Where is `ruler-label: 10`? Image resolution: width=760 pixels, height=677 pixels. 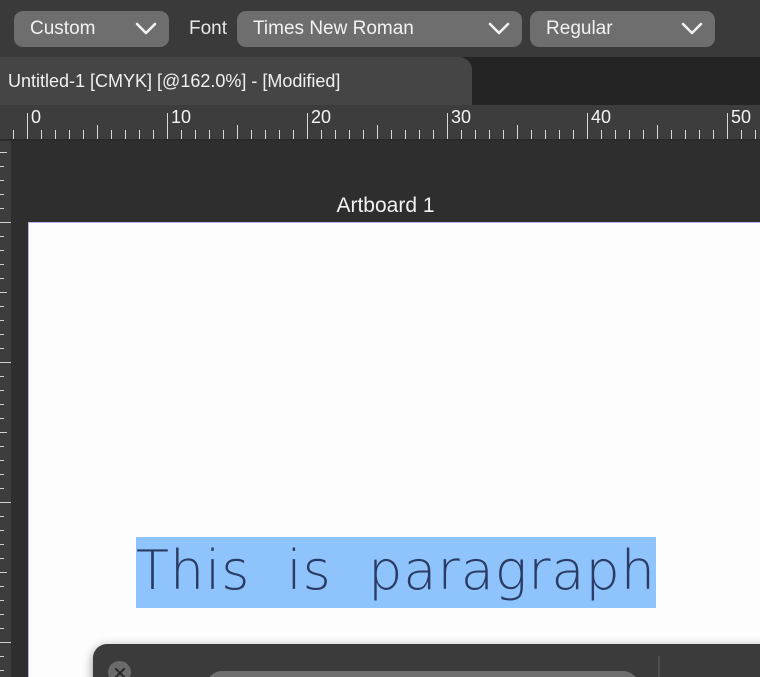 ruler-label: 10 is located at coordinates (181, 117).